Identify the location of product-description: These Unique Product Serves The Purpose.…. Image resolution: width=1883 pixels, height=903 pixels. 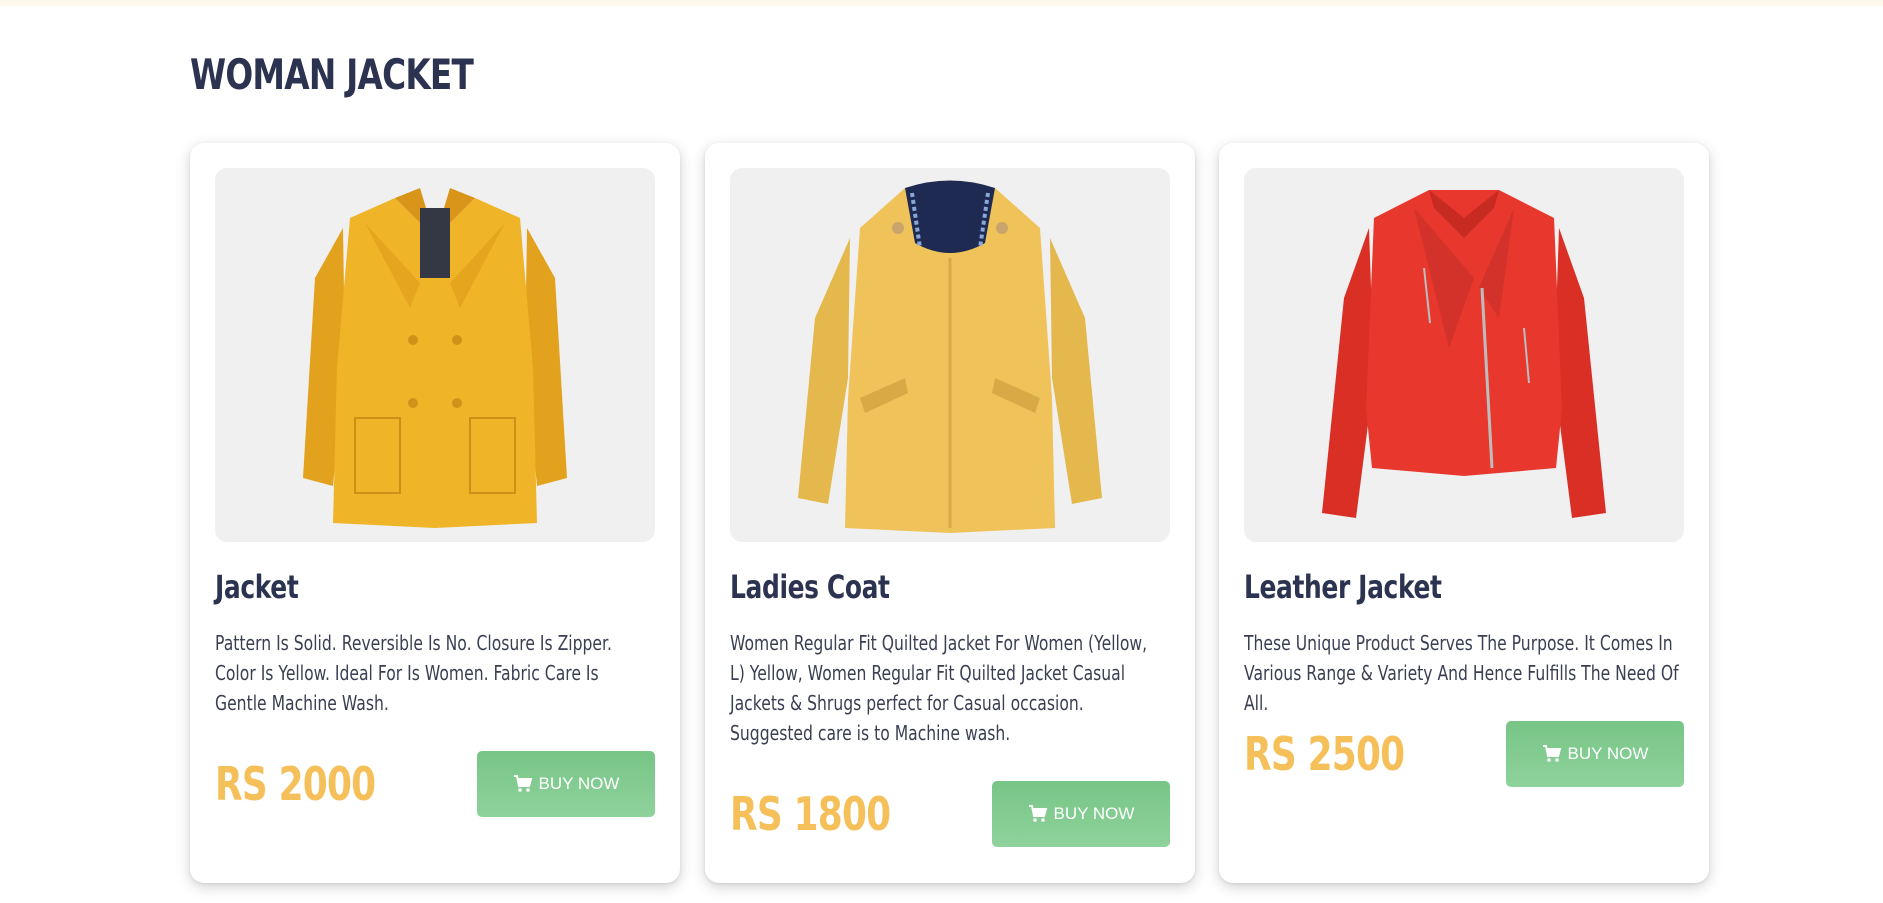
(1461, 673).